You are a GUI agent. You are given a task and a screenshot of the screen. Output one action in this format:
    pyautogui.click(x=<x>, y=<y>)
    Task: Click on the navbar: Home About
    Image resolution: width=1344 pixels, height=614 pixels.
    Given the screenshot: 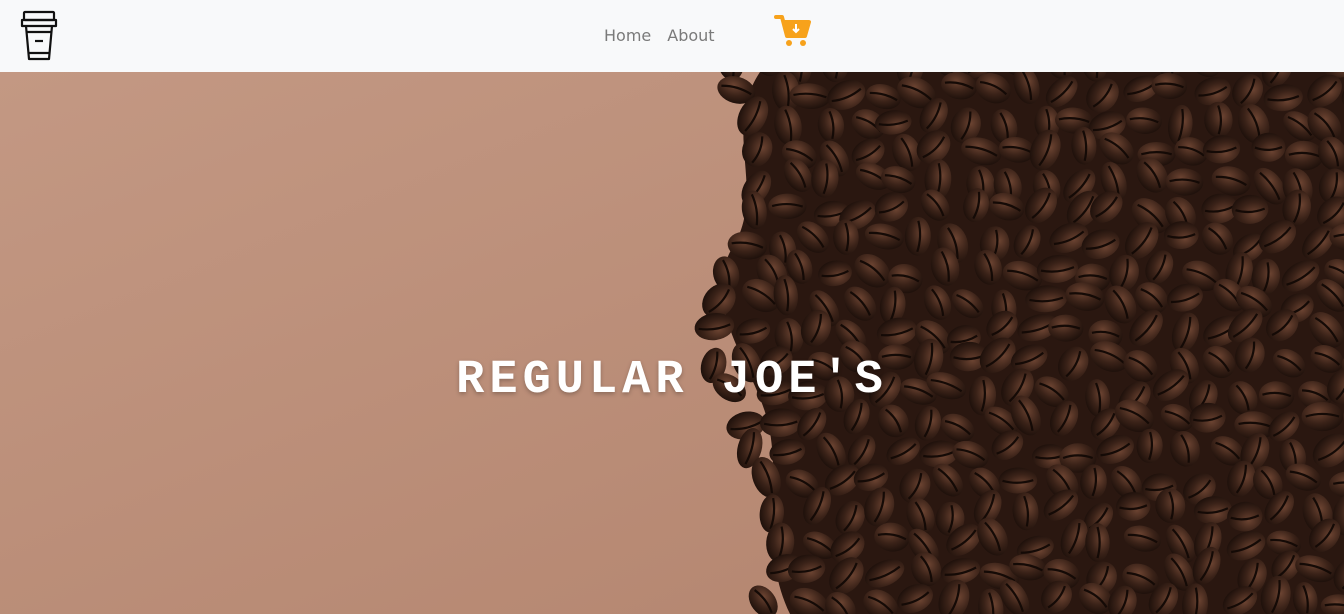 What is the action you would take?
    pyautogui.click(x=672, y=36)
    